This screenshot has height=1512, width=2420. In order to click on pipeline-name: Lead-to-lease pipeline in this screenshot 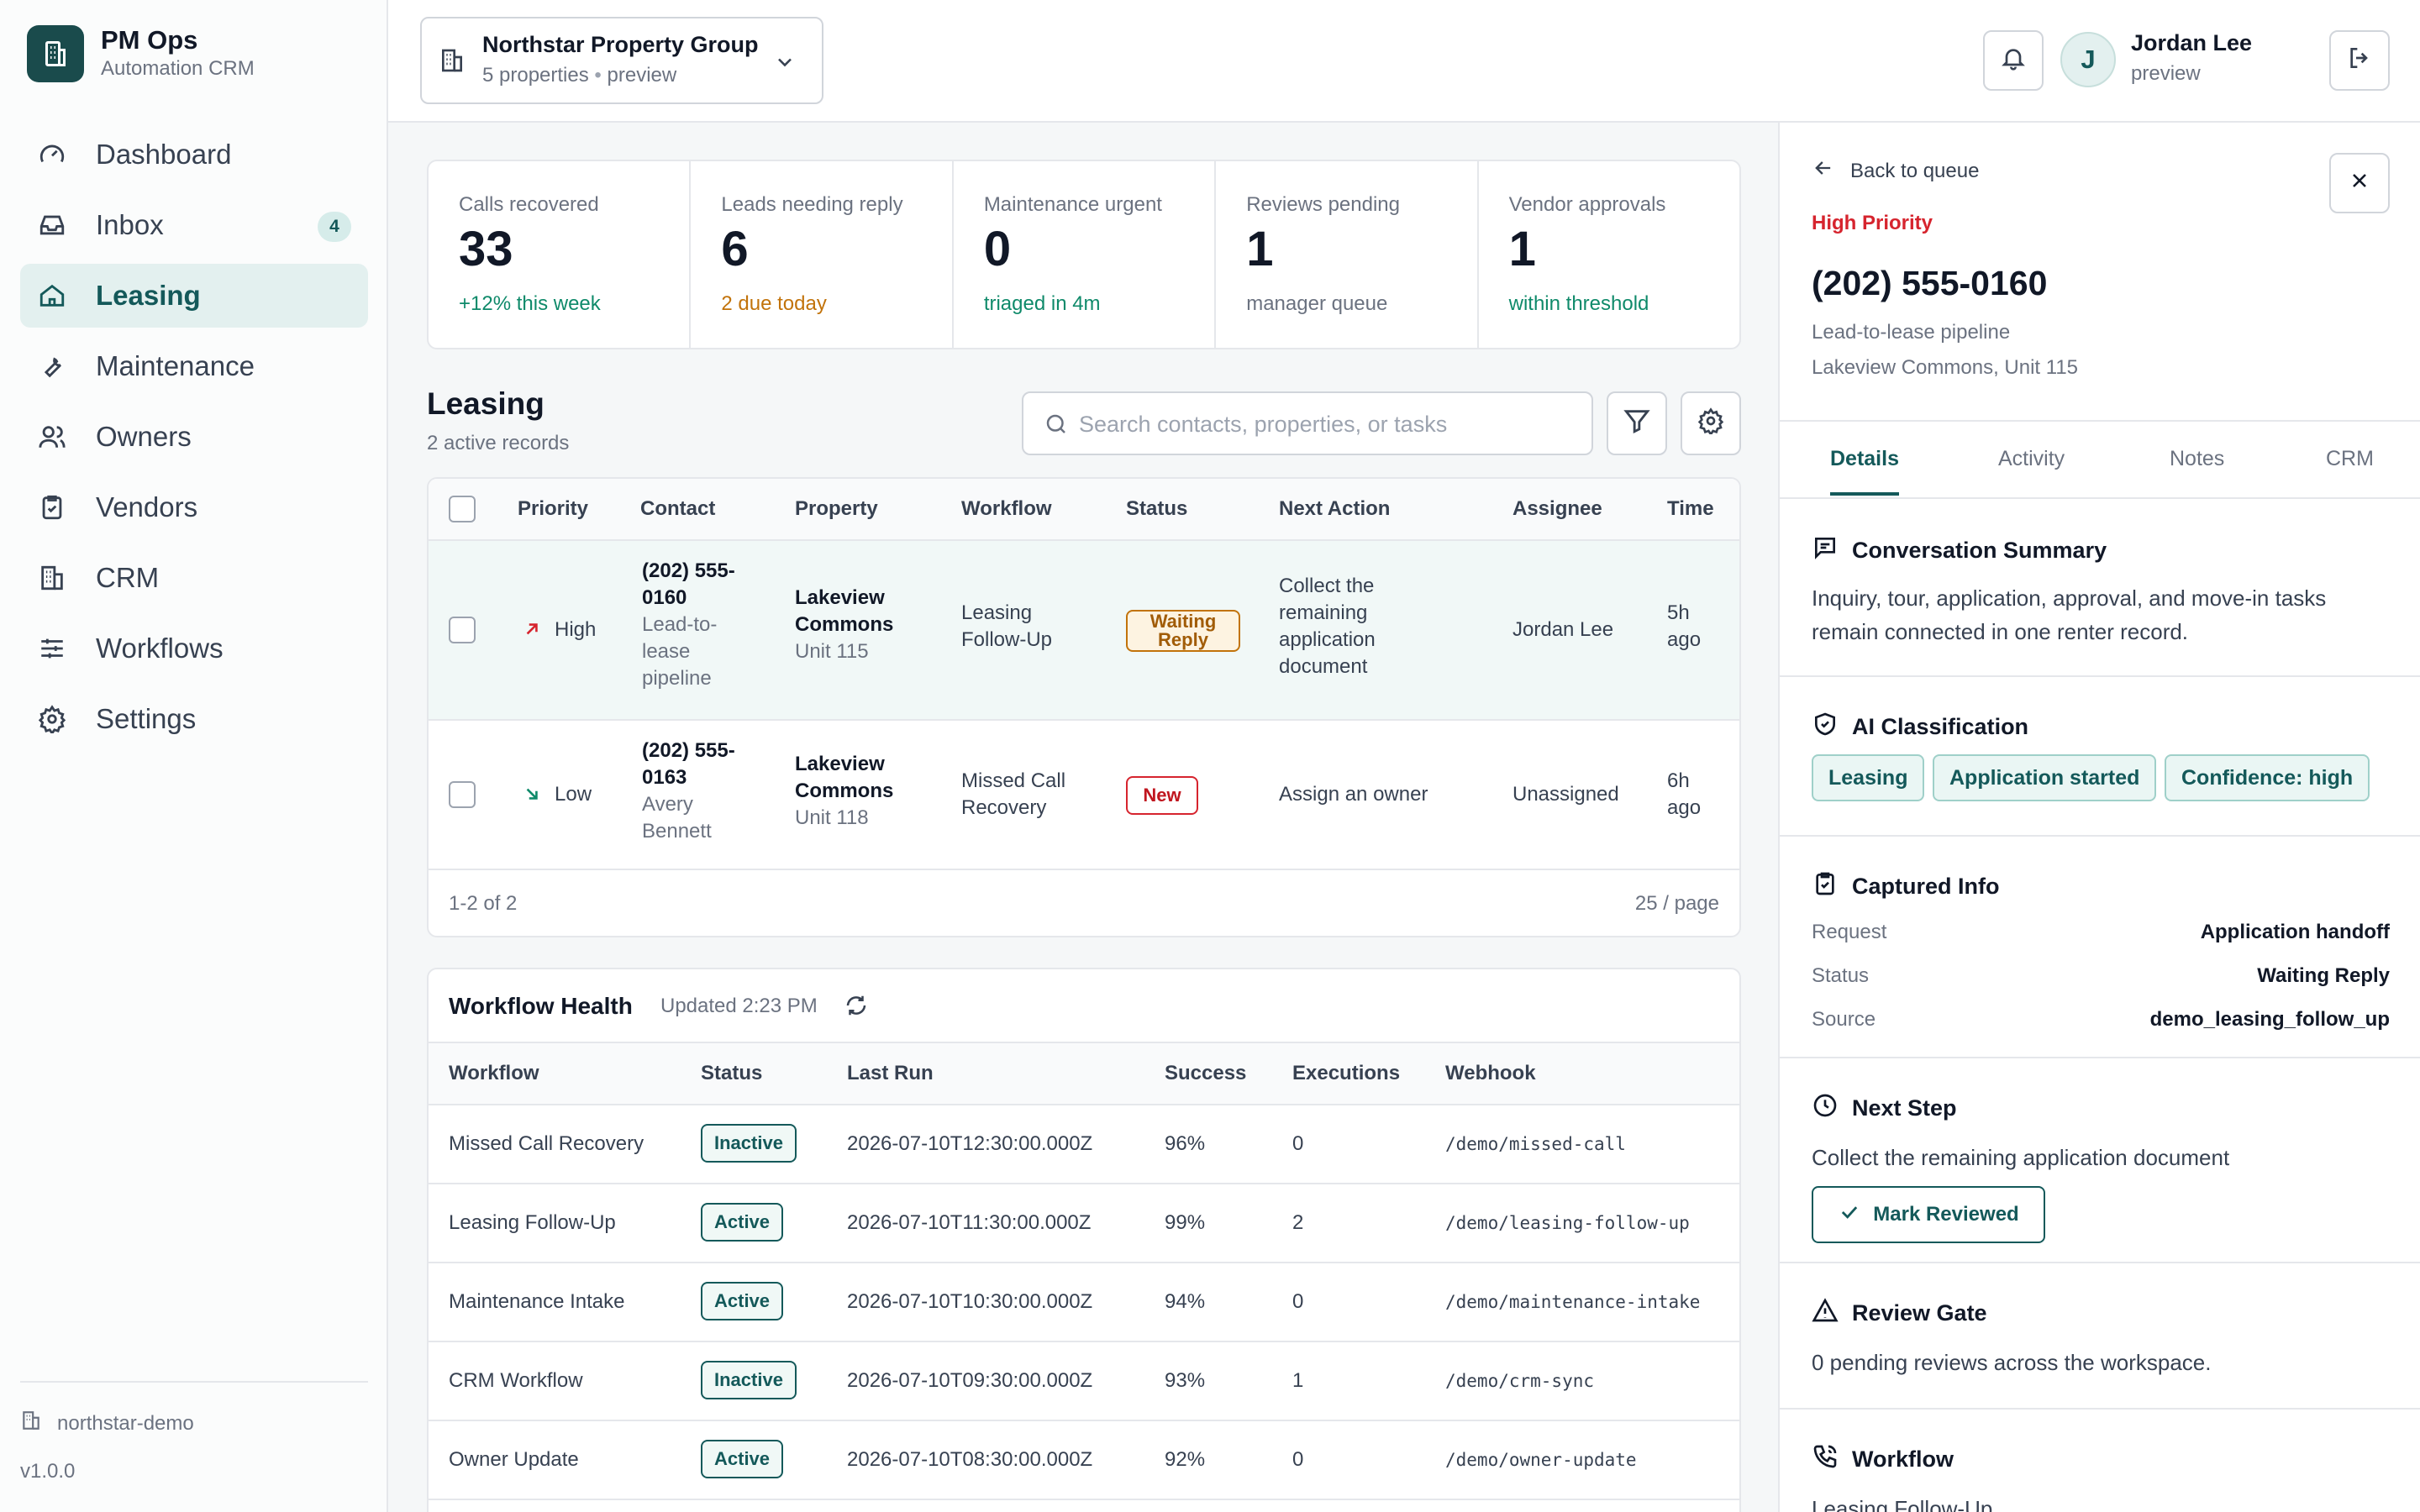, I will do `click(1912, 332)`.